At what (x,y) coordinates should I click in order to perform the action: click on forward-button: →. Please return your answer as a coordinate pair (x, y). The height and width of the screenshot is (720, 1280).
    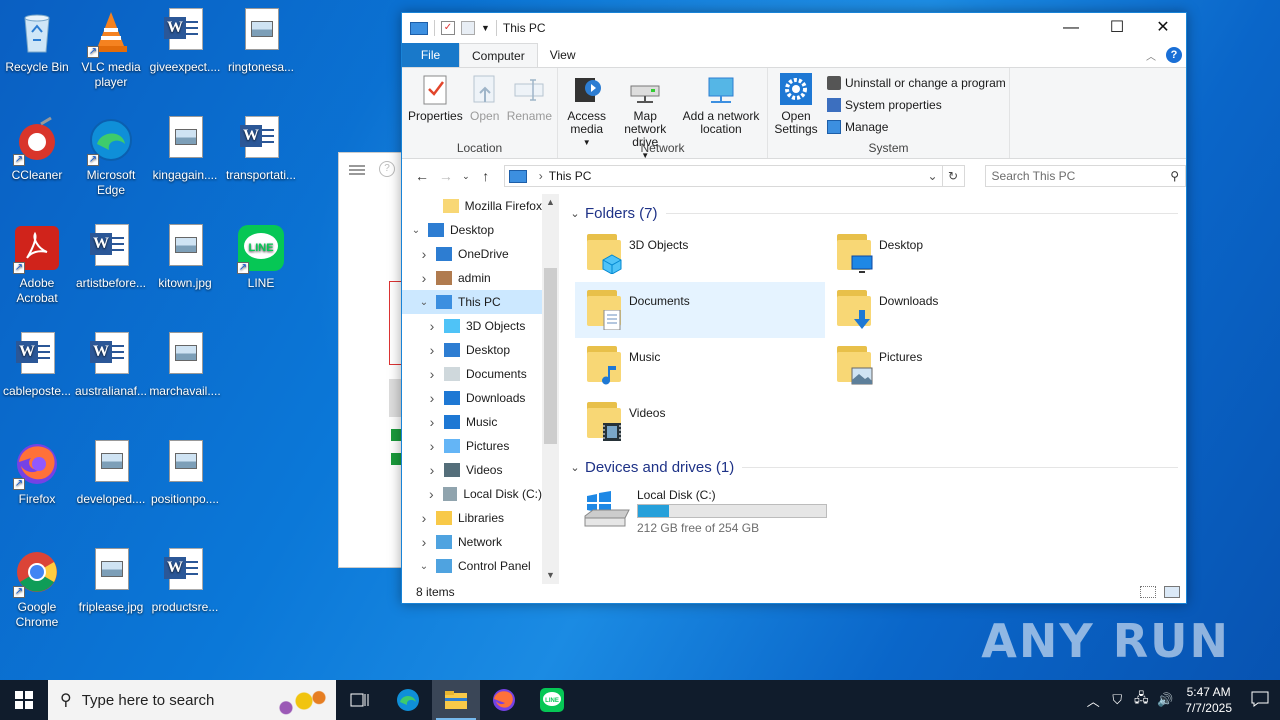
    Looking at the image, I should click on (446, 176).